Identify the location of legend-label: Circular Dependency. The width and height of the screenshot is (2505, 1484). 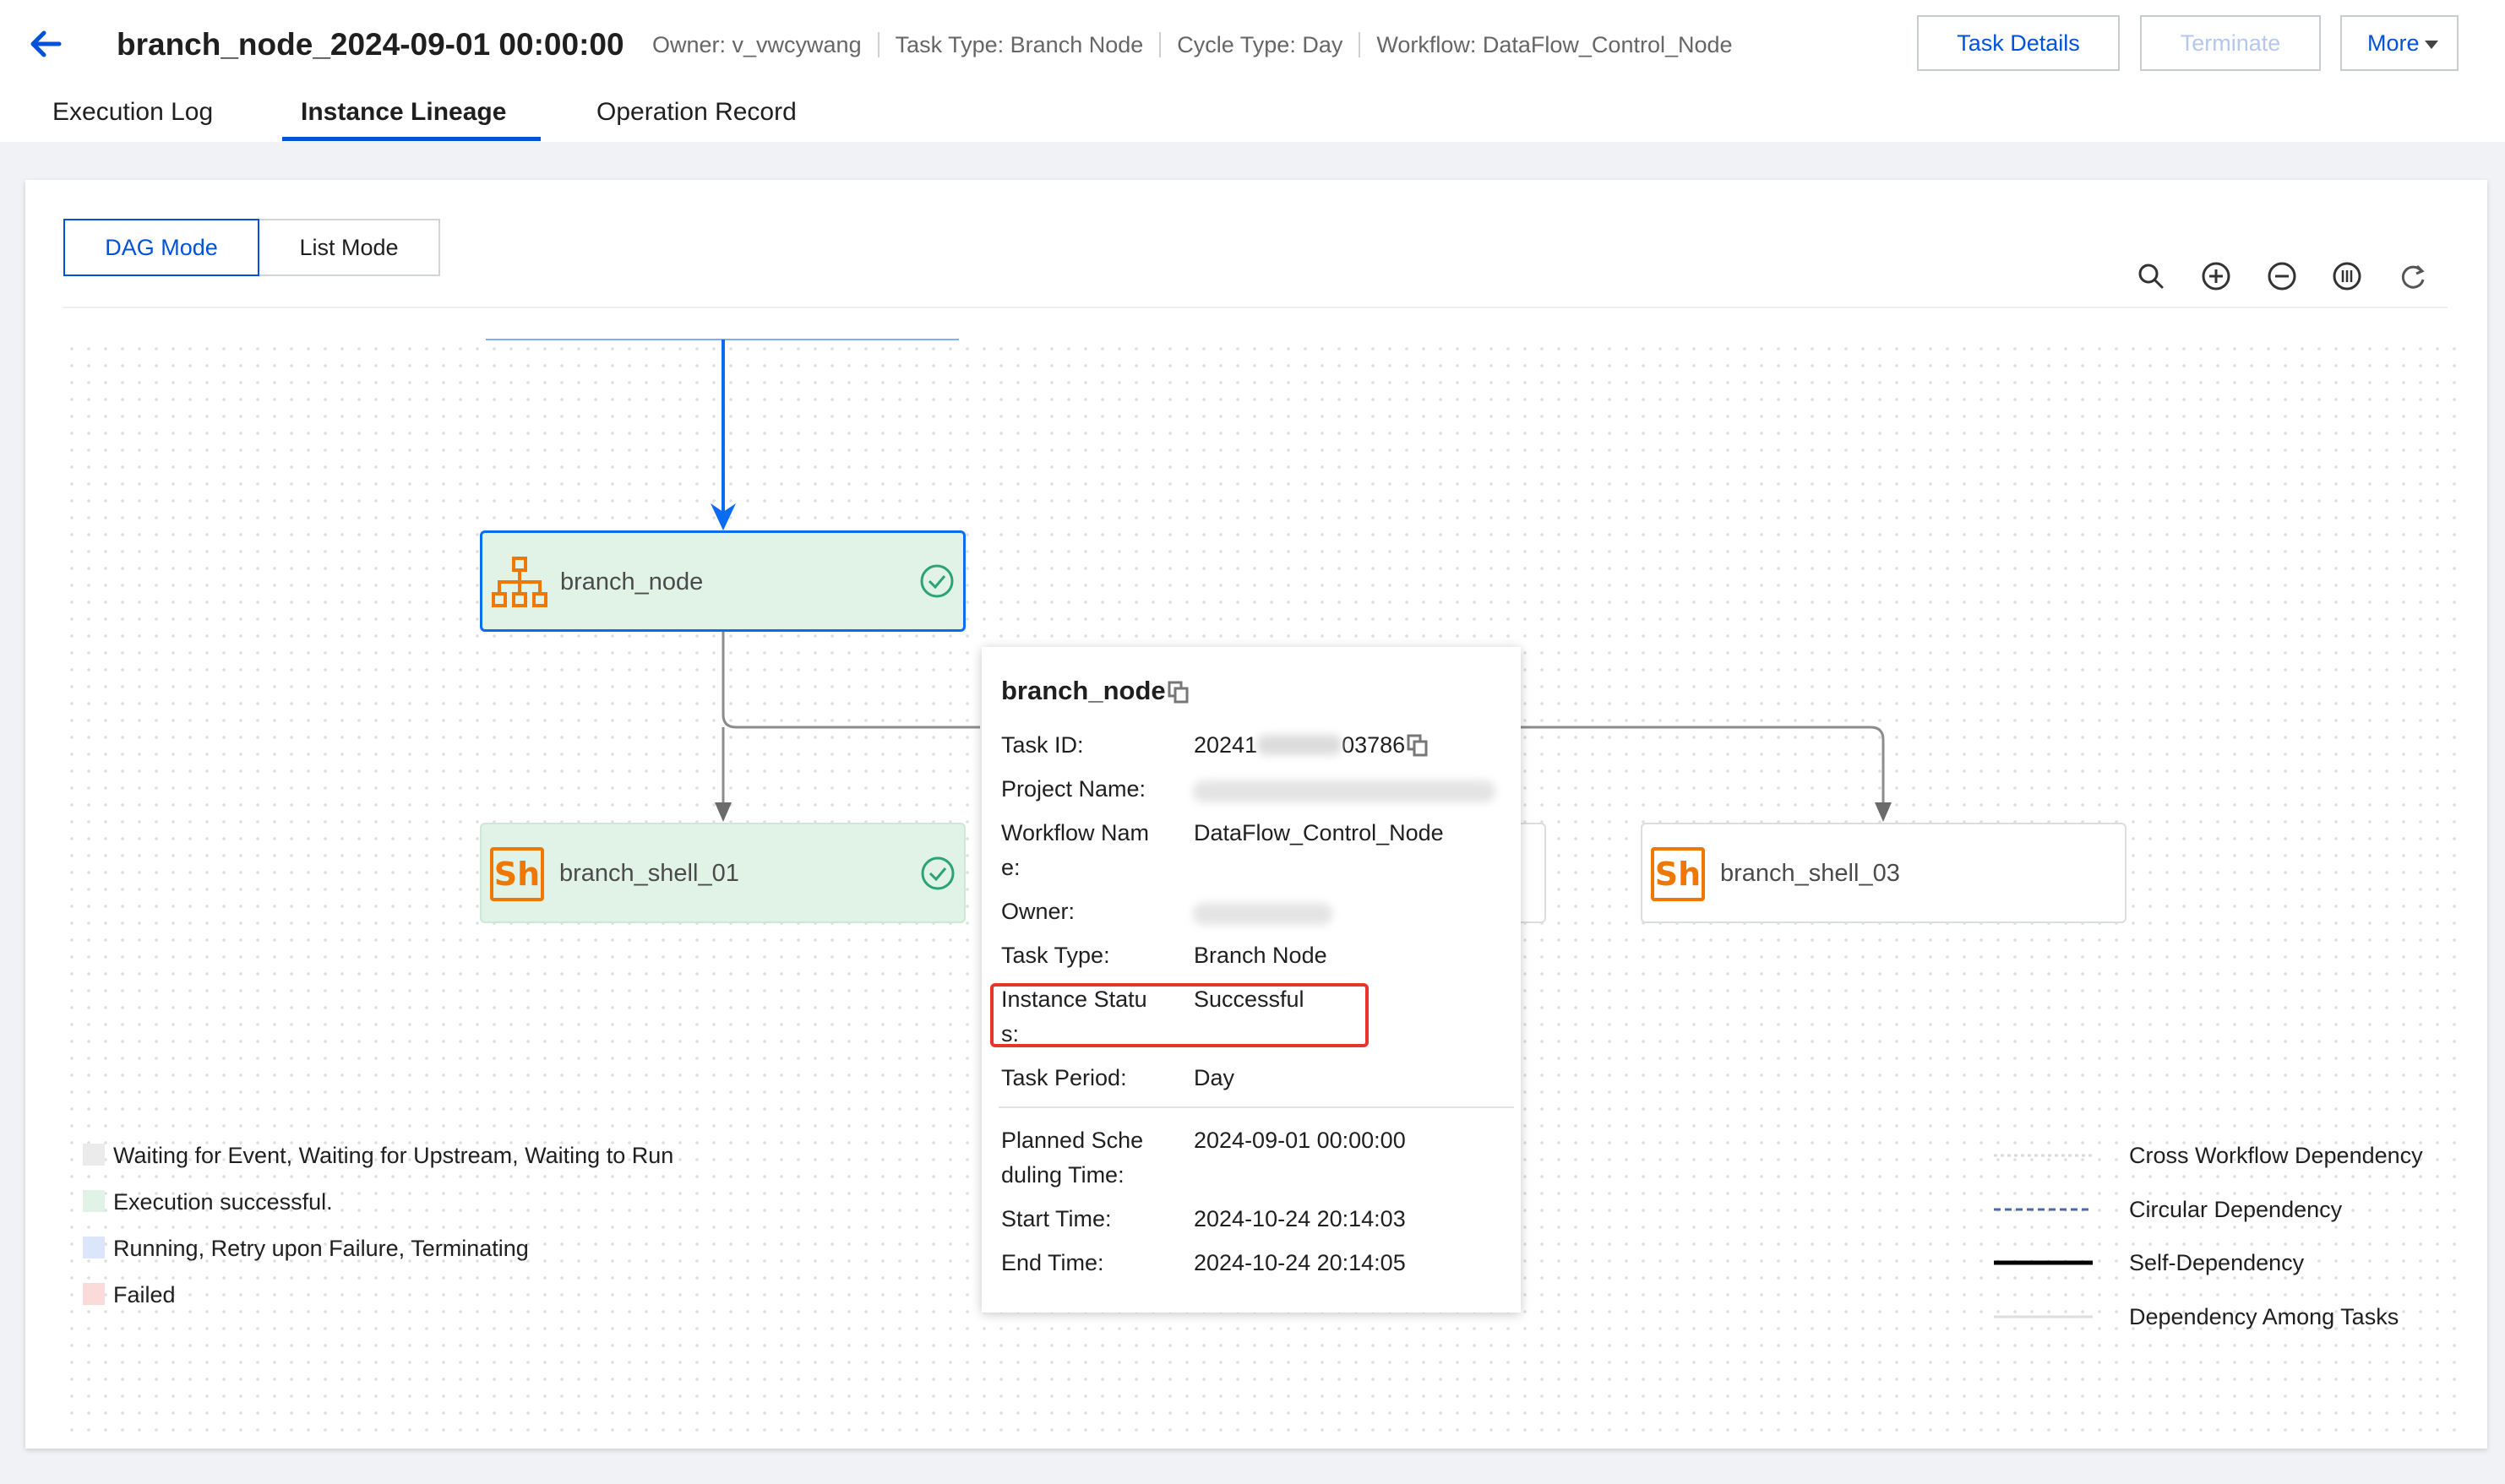
(2236, 1209).